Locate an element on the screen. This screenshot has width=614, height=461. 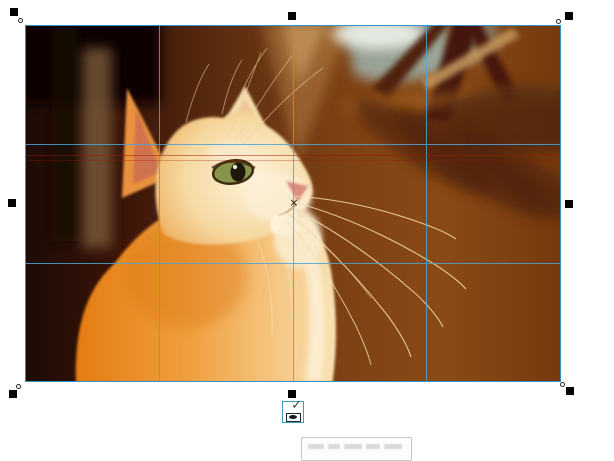
handle-bottom-middle is located at coordinates (292, 394).